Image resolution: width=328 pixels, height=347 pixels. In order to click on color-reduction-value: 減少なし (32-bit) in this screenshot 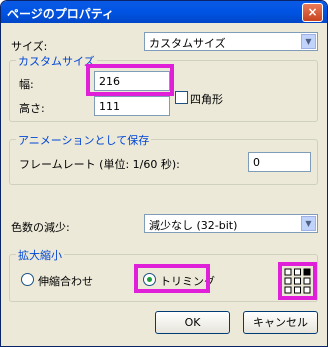, I will do `click(193, 225)`.